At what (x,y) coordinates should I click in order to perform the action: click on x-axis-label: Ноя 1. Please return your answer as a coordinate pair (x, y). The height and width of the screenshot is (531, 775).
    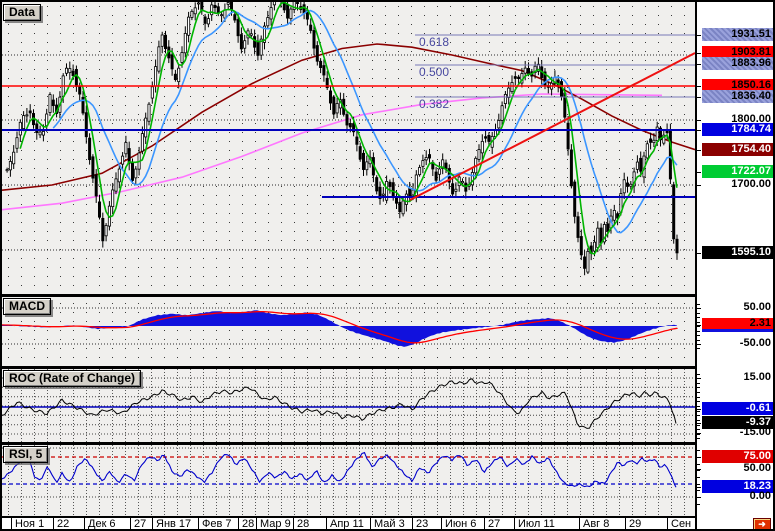
    Looking at the image, I should click on (27, 523).